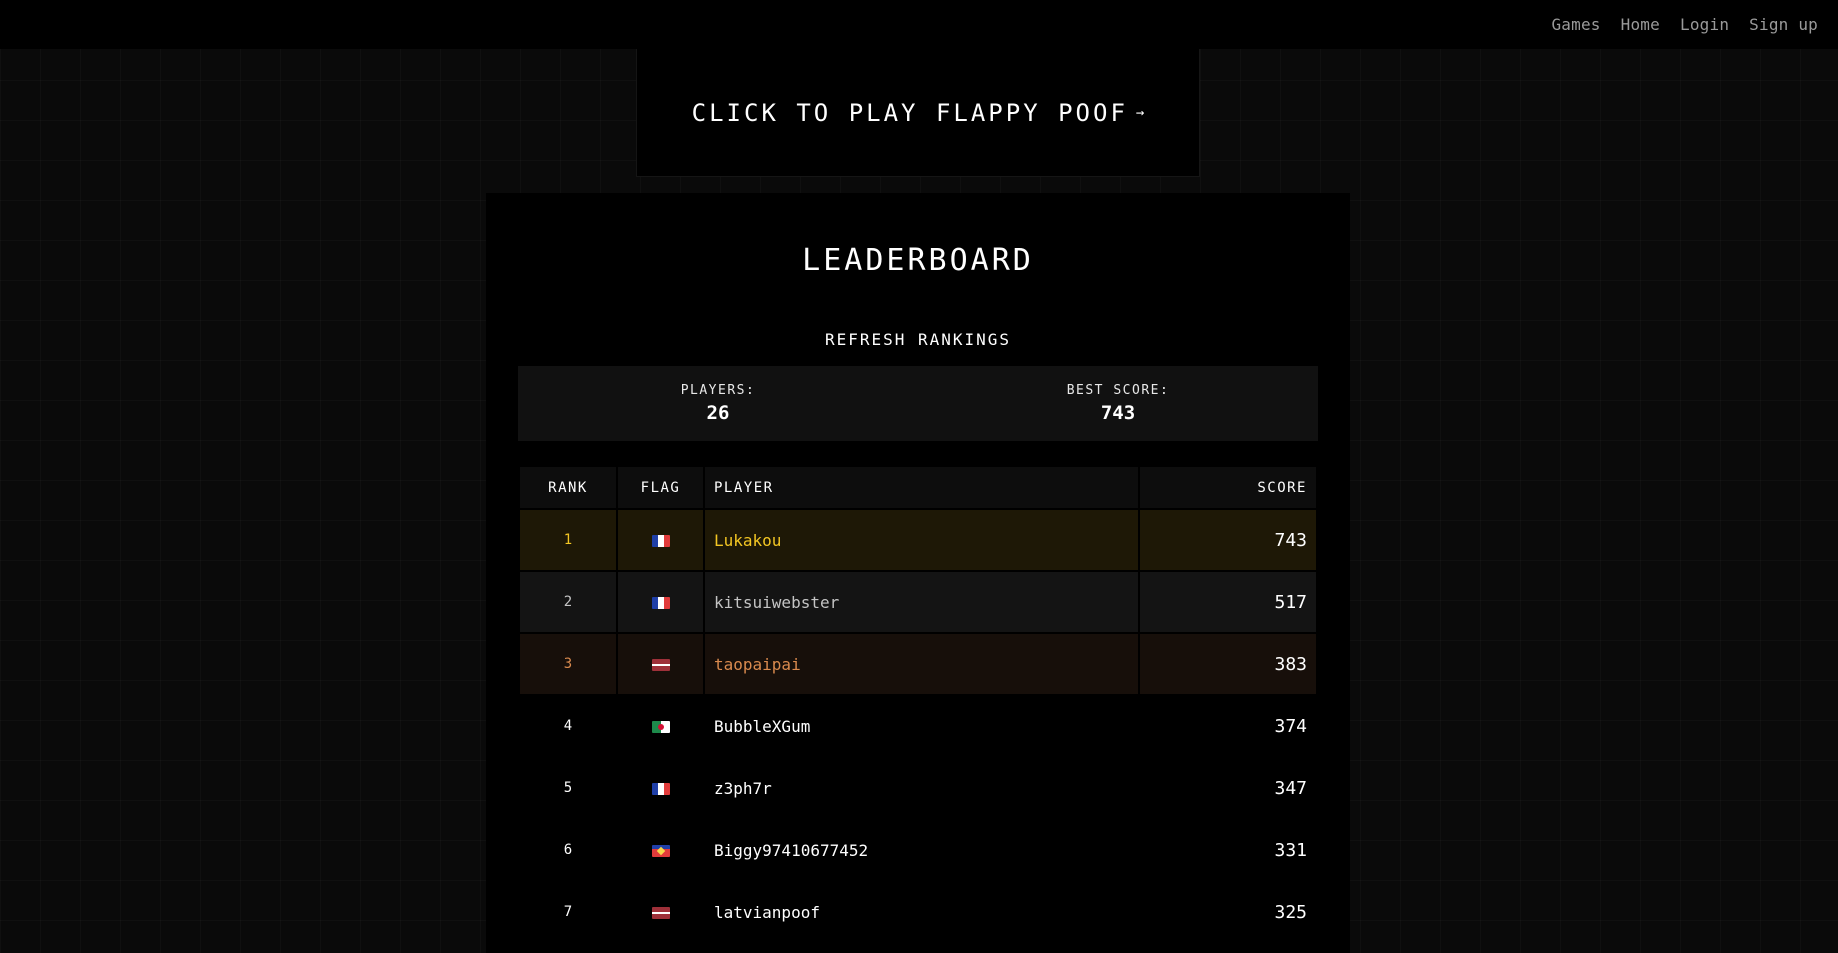 The image size is (1838, 953). What do you see at coordinates (1228, 540) in the screenshot?
I see `score-cell: 743` at bounding box center [1228, 540].